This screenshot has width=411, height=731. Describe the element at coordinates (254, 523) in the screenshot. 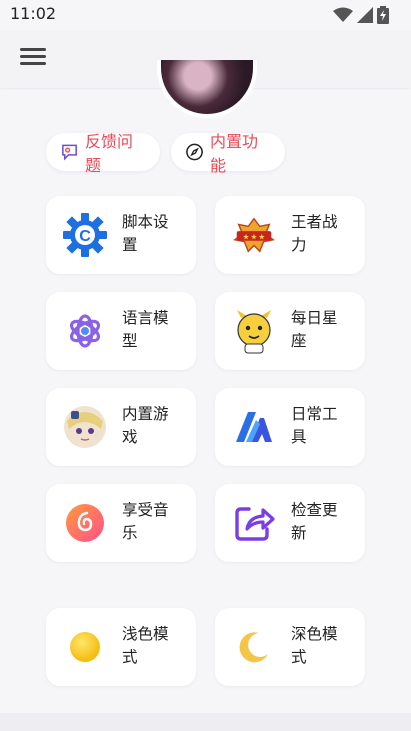

I see `update-share-icon` at that location.